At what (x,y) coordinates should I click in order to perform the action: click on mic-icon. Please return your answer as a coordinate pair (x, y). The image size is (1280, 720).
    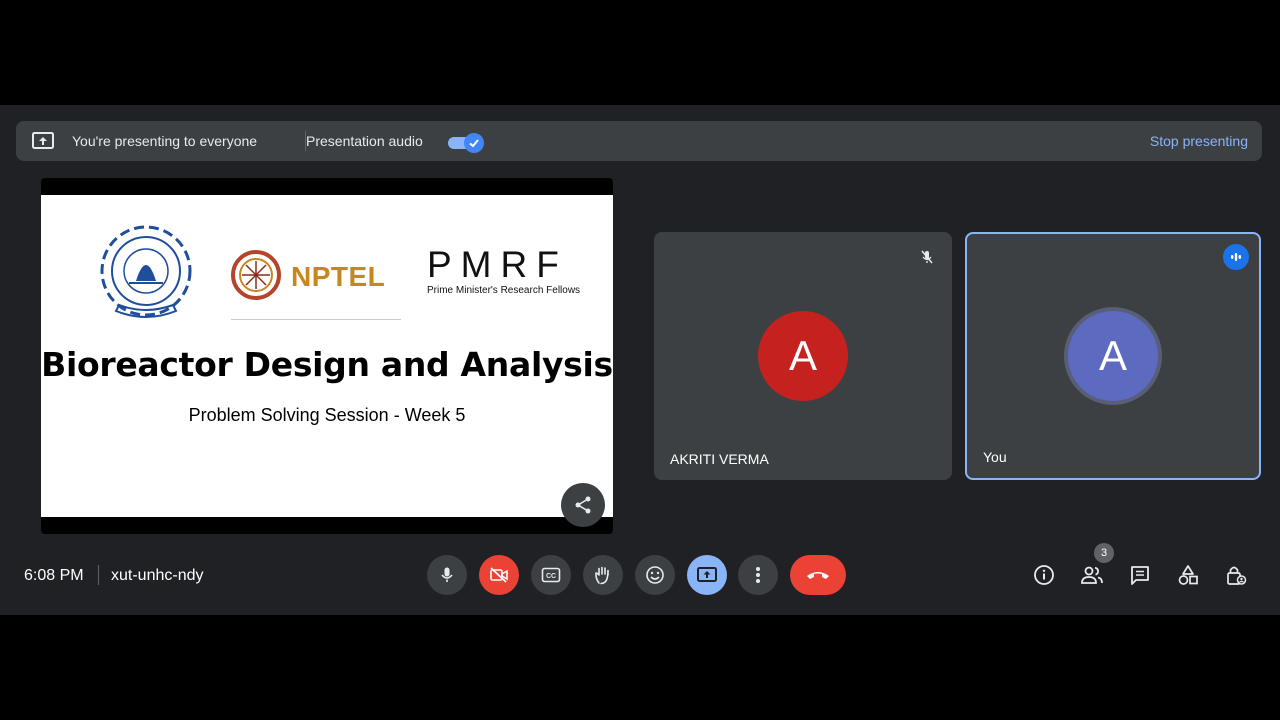
    Looking at the image, I should click on (447, 574).